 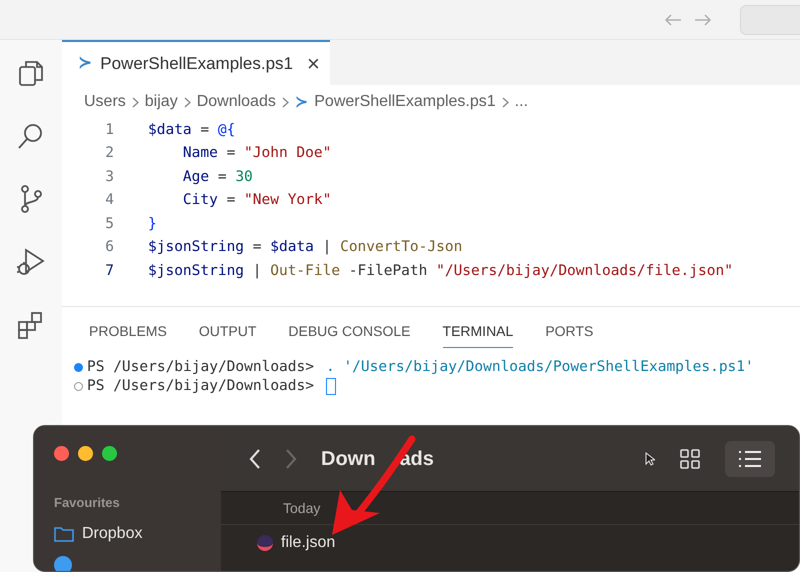 What do you see at coordinates (109, 271) in the screenshot?
I see `line-number: 7` at bounding box center [109, 271].